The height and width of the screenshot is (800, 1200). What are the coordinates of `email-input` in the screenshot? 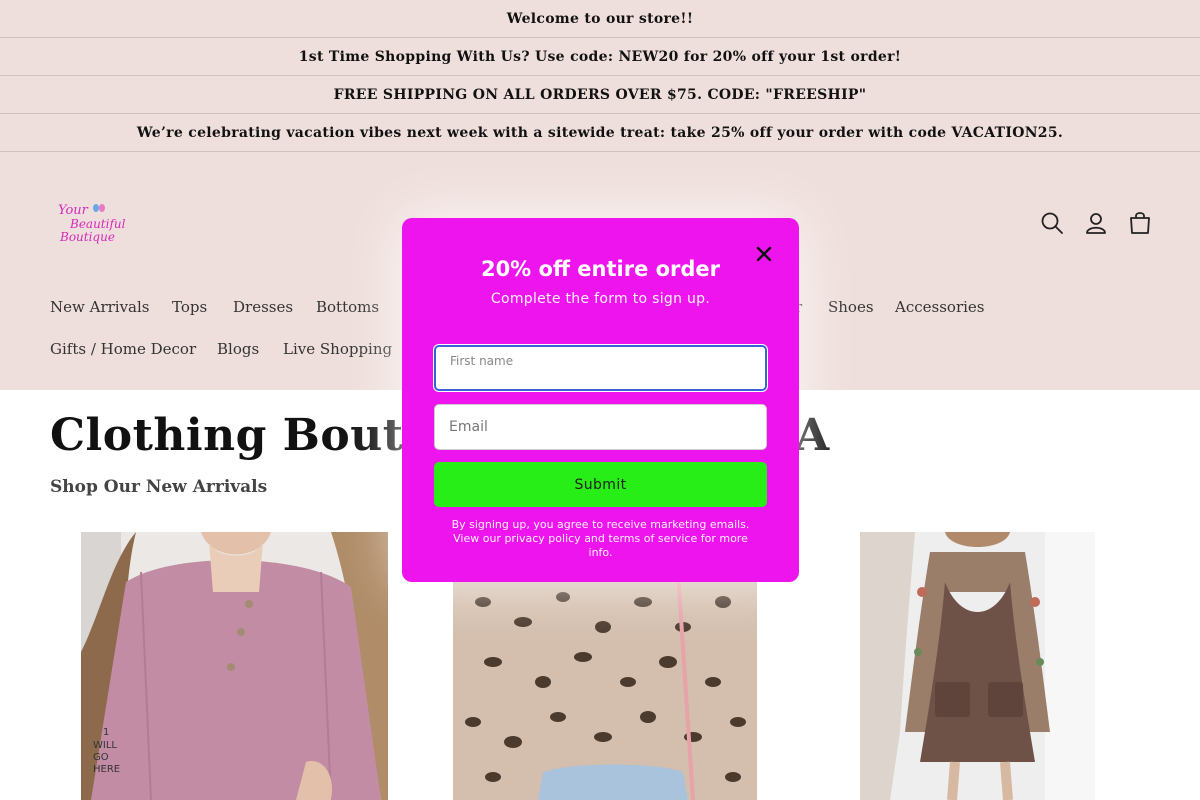 It's located at (600, 427).